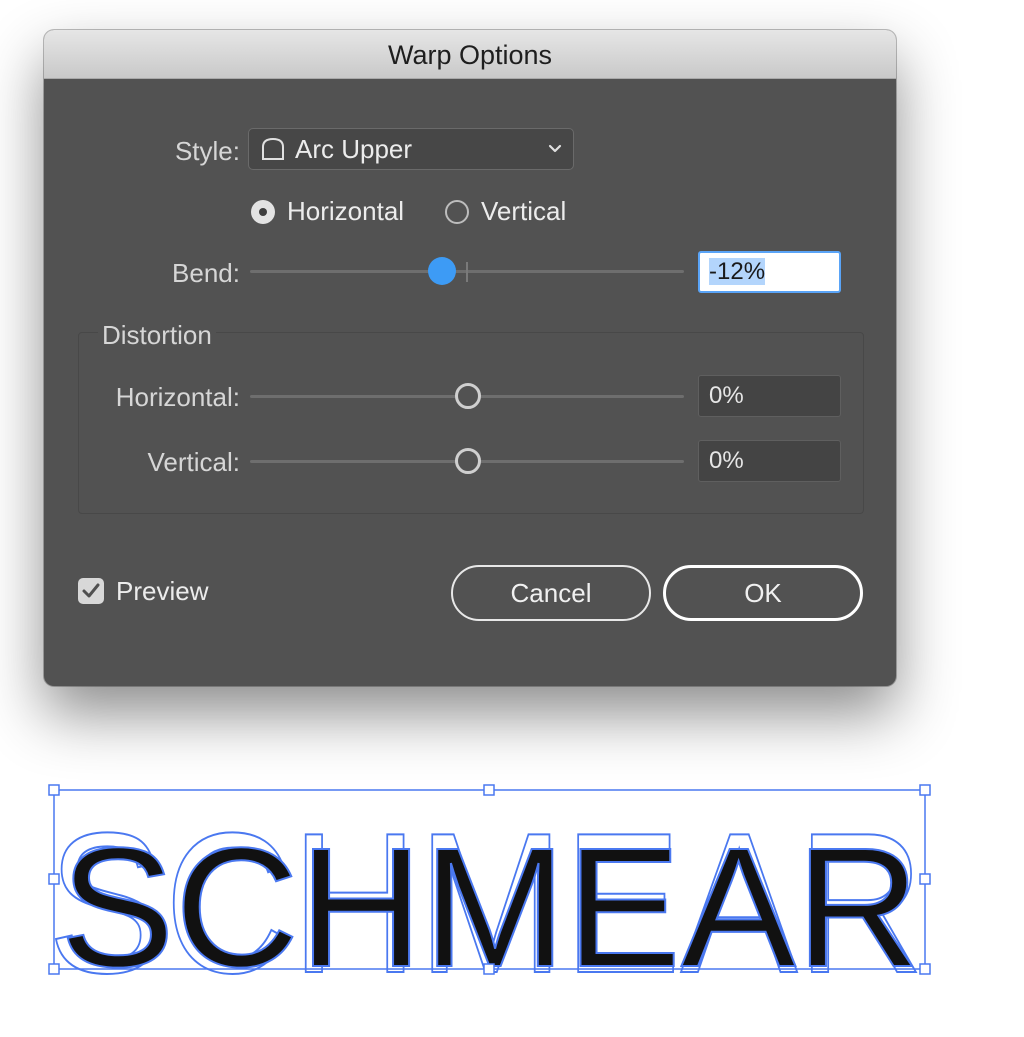  Describe the element at coordinates (489, 969) in the screenshot. I see `handle-bottom-center` at that location.